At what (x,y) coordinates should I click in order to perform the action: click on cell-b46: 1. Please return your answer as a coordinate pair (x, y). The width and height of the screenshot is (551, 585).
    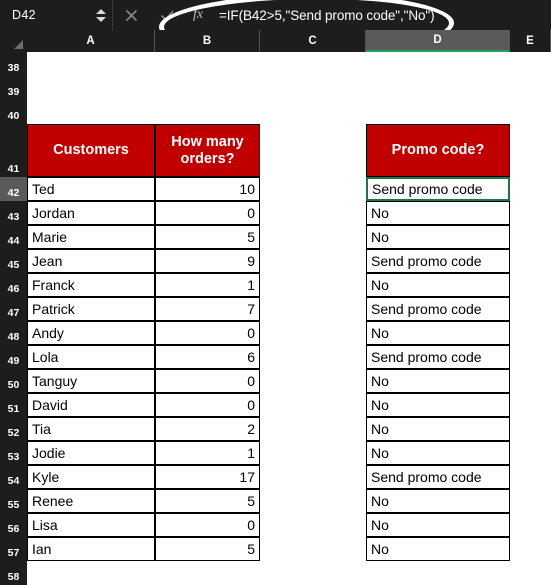
    Looking at the image, I should click on (207, 285).